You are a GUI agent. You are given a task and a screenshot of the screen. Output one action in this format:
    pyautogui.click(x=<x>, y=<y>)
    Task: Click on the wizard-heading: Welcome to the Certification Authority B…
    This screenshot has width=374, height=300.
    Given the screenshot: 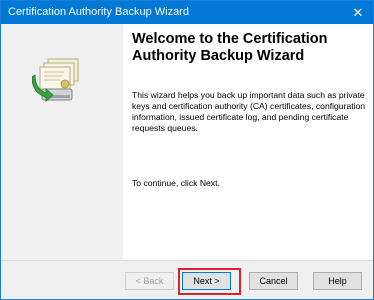 What is the action you would take?
    pyautogui.click(x=230, y=47)
    